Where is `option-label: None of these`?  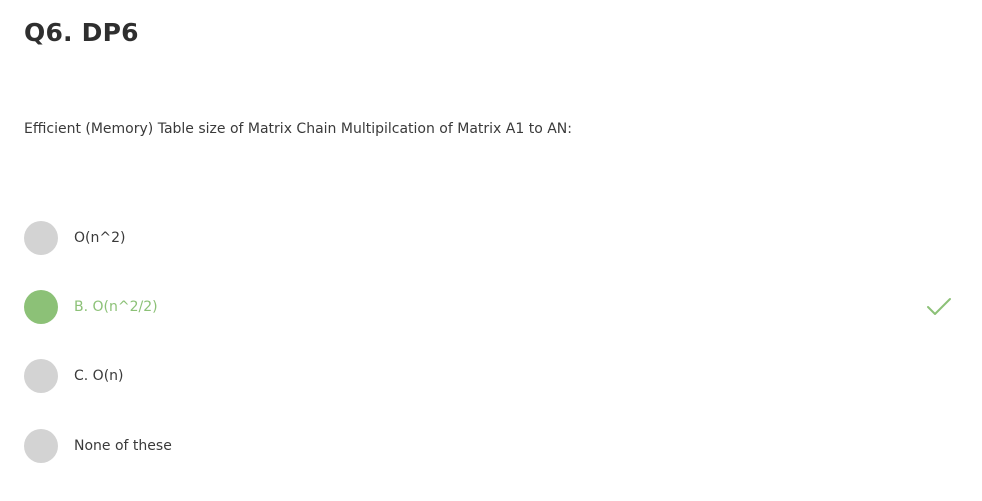
option-label: None of these is located at coordinates (123, 445).